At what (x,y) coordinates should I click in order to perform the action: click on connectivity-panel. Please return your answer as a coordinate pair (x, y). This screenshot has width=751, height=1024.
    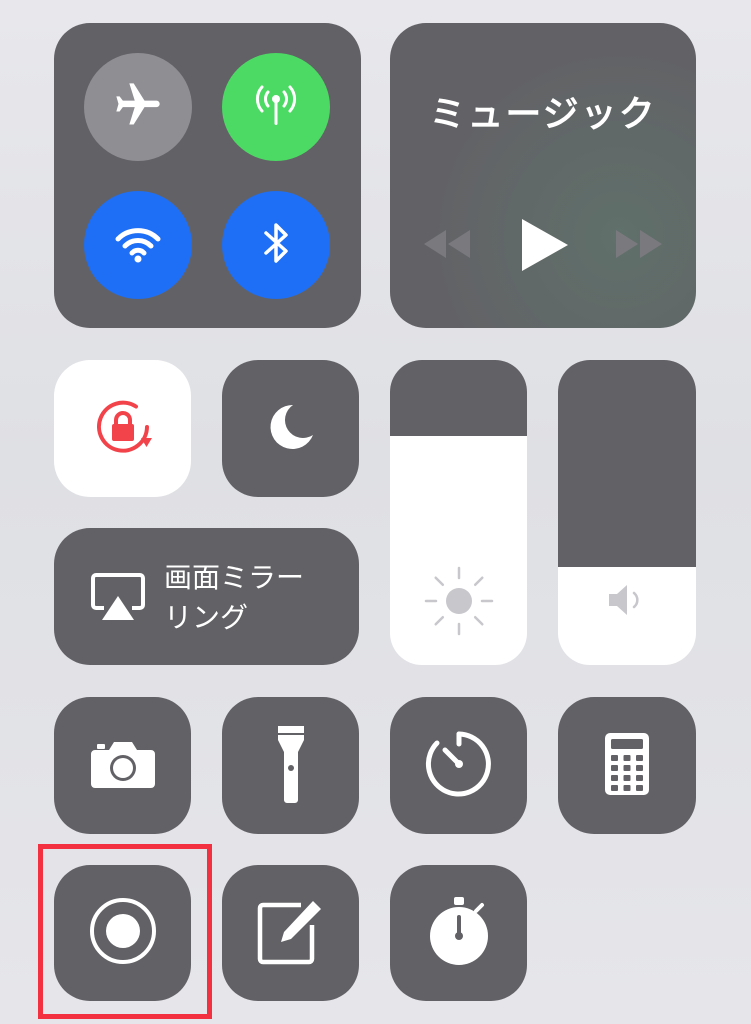
    Looking at the image, I should click on (207, 175).